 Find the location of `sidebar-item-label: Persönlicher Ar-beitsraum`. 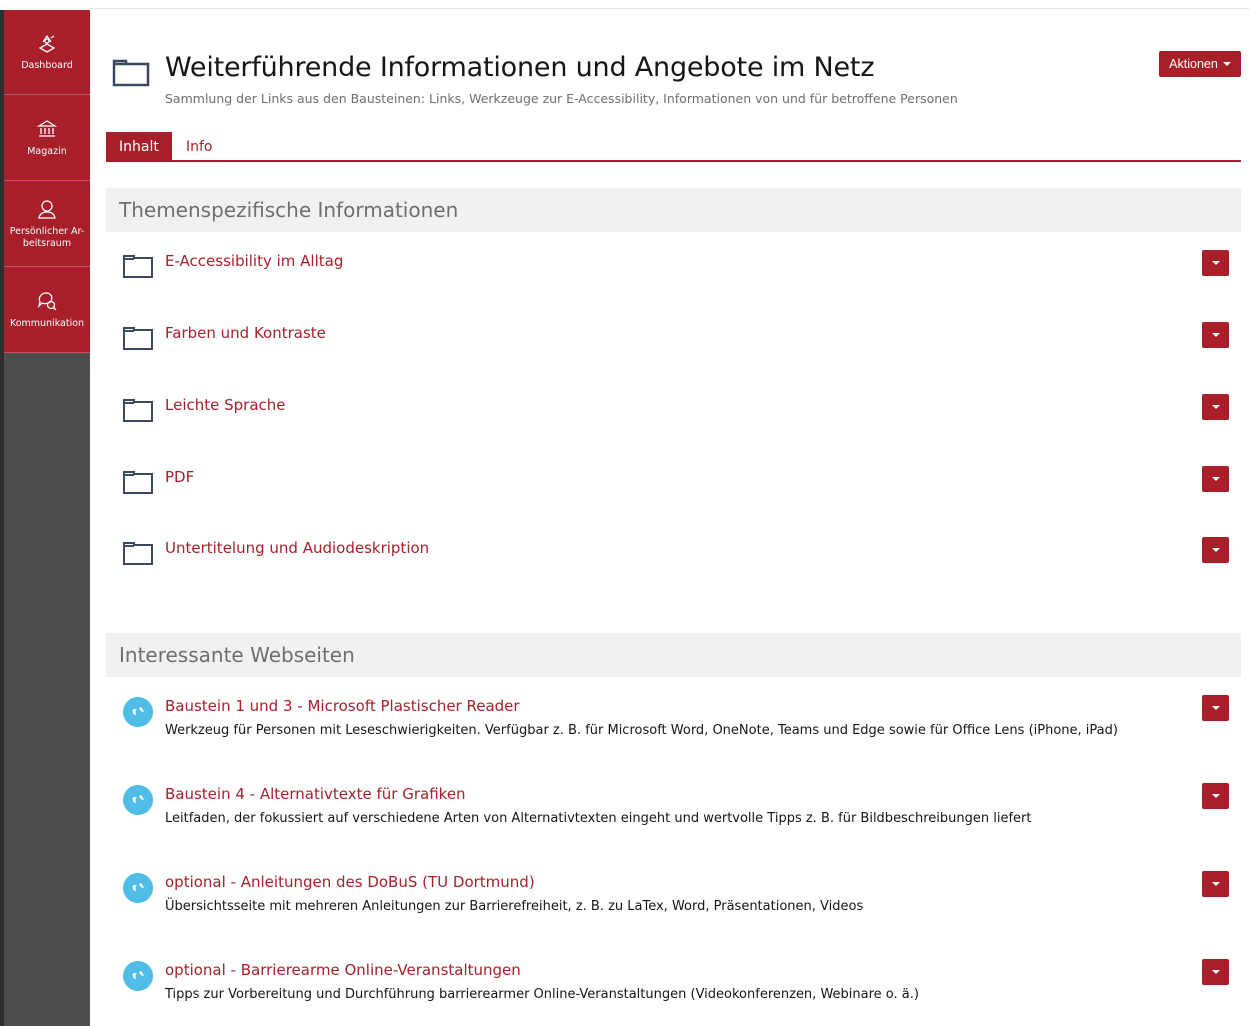

sidebar-item-label: Persönlicher Ar-beitsraum is located at coordinates (47, 237).